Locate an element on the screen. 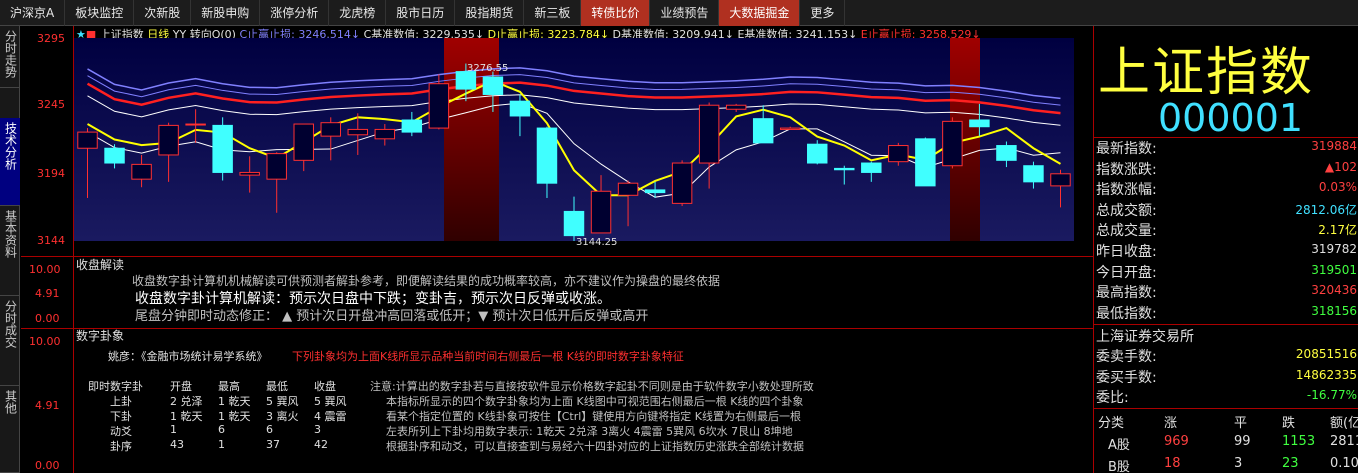 The width and height of the screenshot is (1358, 473). gua-table-cell: 42 is located at coordinates (321, 444).